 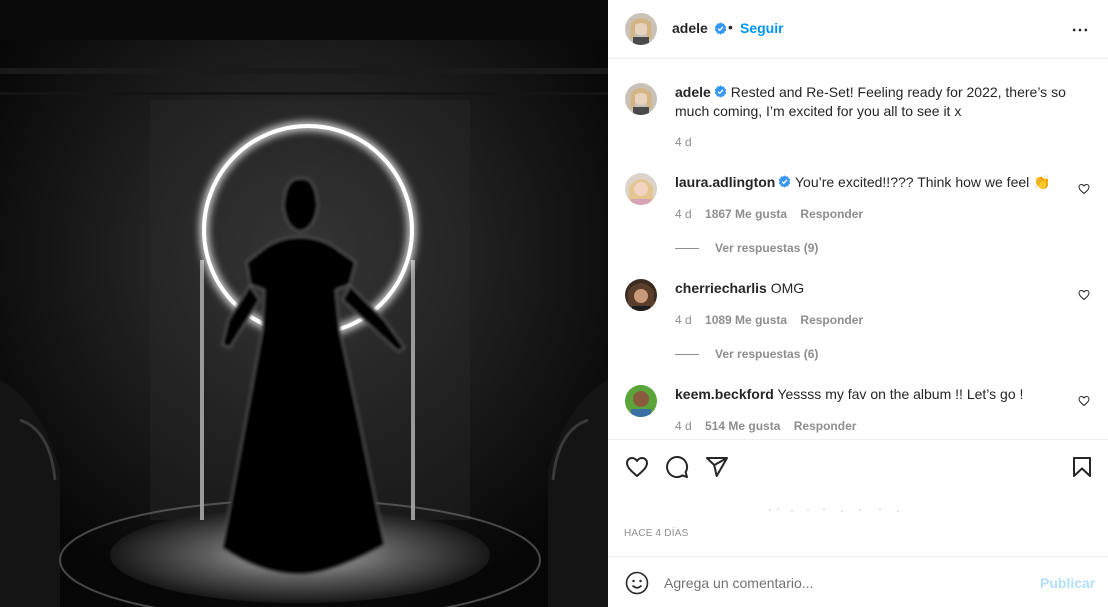 What do you see at coordinates (637, 583) in the screenshot?
I see `emoji-icon` at bounding box center [637, 583].